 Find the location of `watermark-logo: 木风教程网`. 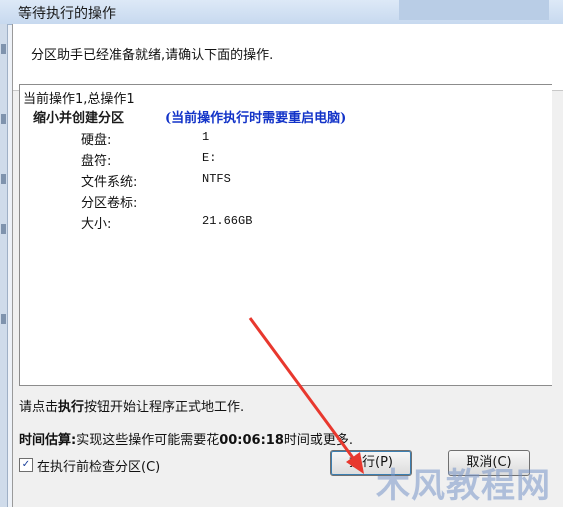

watermark-logo: 木风教程网 is located at coordinates (463, 486).